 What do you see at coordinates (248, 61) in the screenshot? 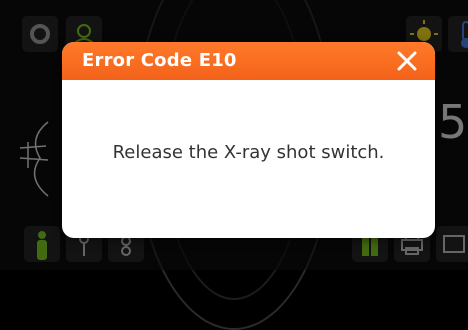
I see `dialog-header: Error Code E10` at bounding box center [248, 61].